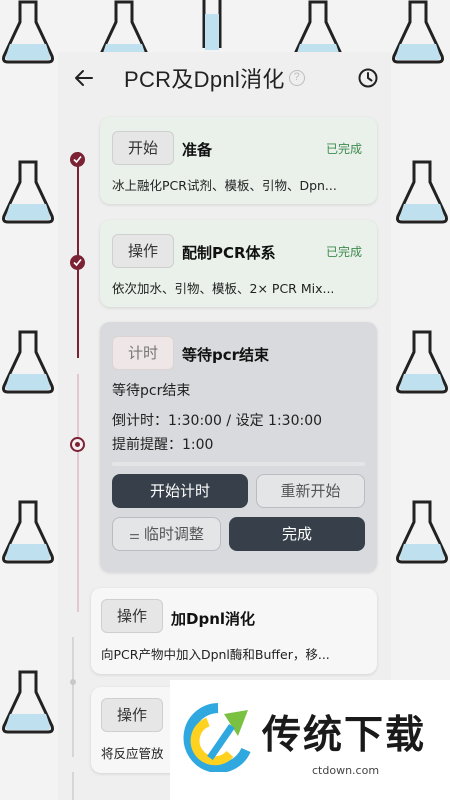 This screenshot has width=450, height=800. I want to click on step-pending-dot, so click(73, 682).